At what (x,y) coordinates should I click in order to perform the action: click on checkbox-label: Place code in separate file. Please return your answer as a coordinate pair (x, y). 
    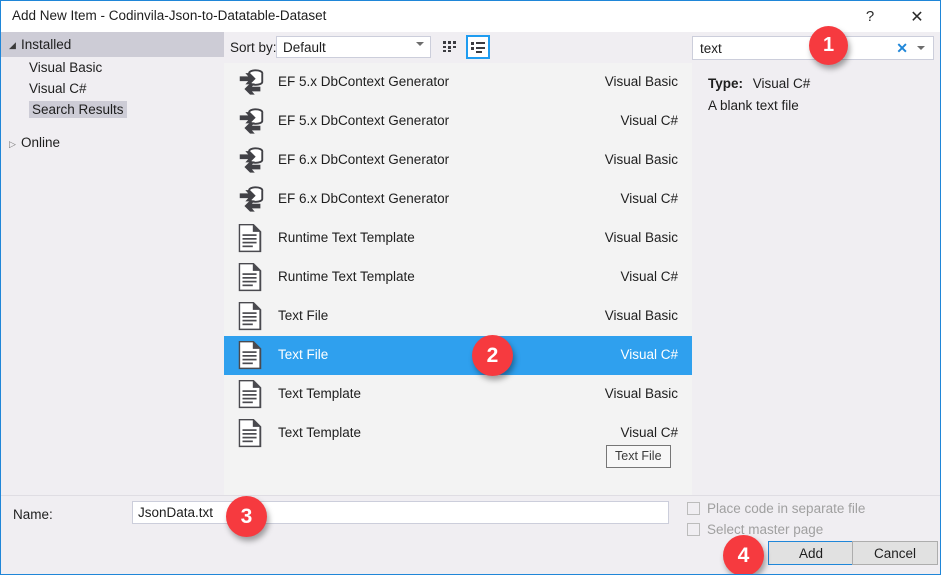
    Looking at the image, I should click on (786, 508).